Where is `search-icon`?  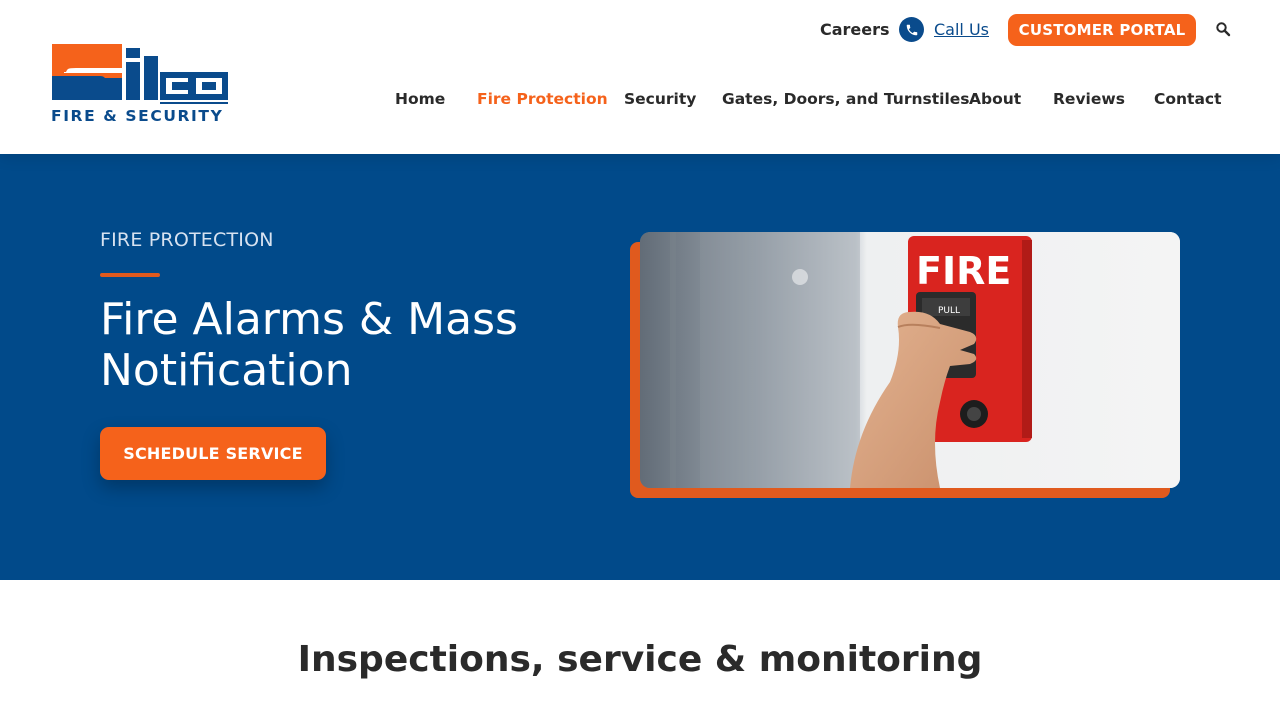
search-icon is located at coordinates (1223, 29).